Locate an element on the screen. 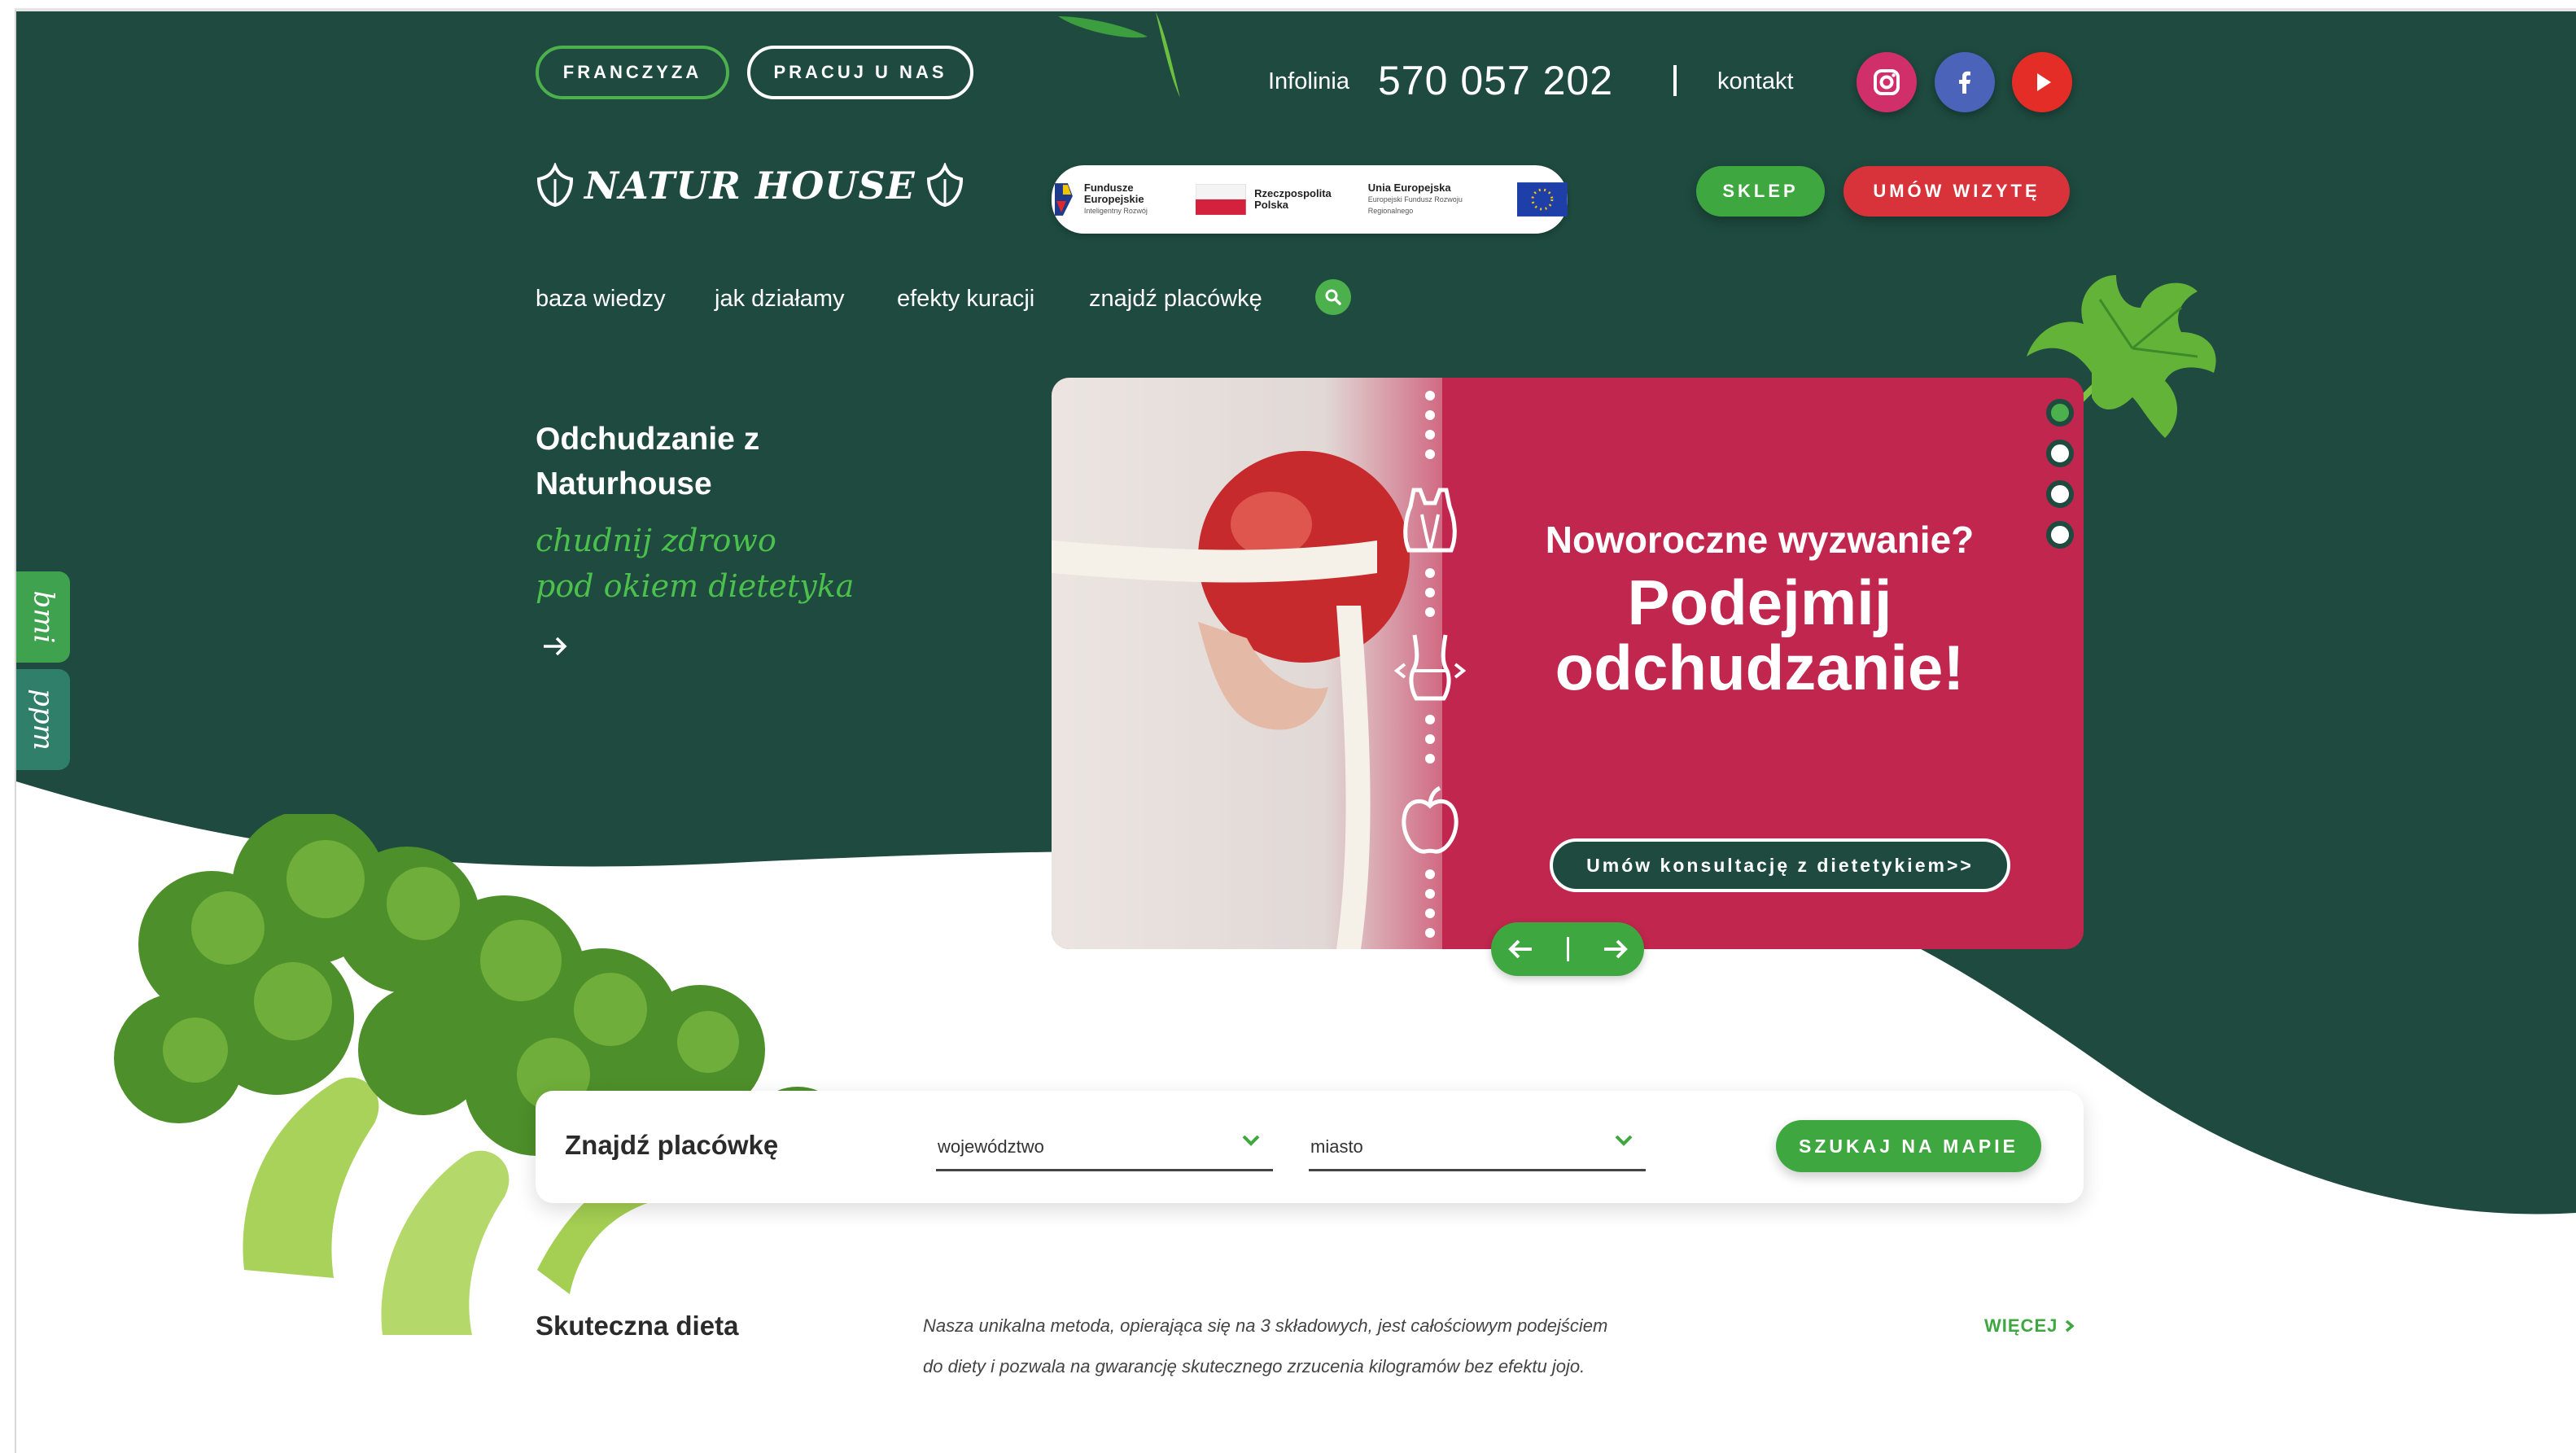 The height and width of the screenshot is (1453, 2576). nav-treatment-effects: efekty kuracji is located at coordinates (966, 299).